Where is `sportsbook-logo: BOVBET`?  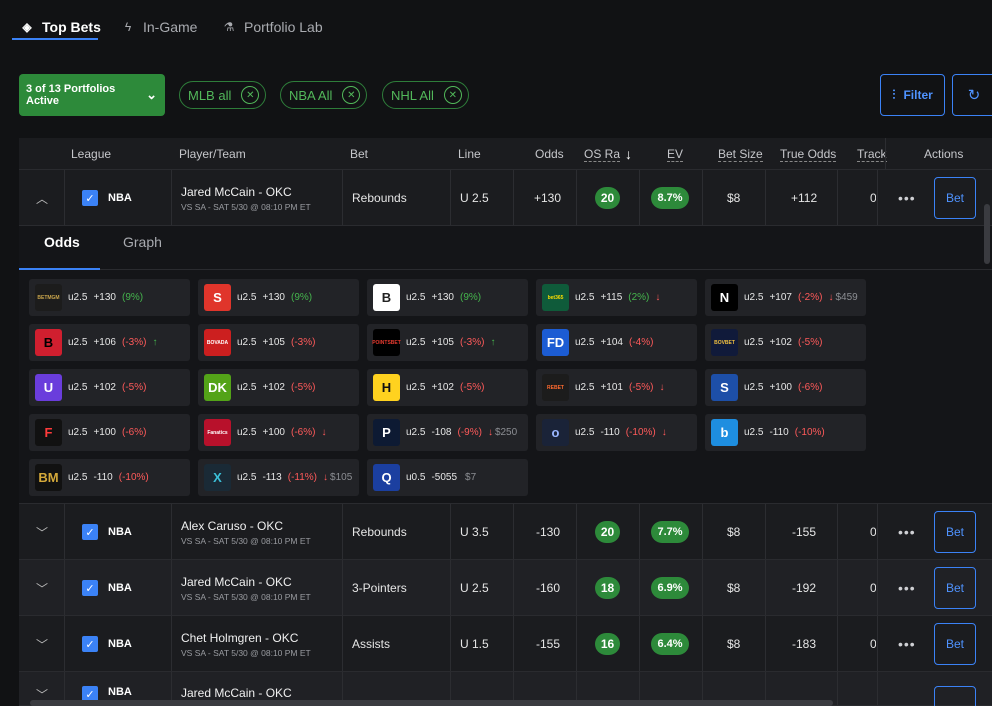
sportsbook-logo: BOVBET is located at coordinates (724, 342).